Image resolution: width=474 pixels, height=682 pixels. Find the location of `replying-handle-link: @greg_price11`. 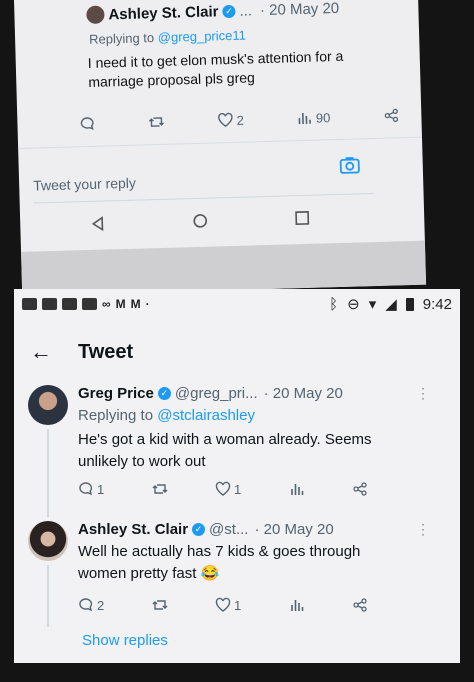

replying-handle-link: @greg_price11 is located at coordinates (202, 36).